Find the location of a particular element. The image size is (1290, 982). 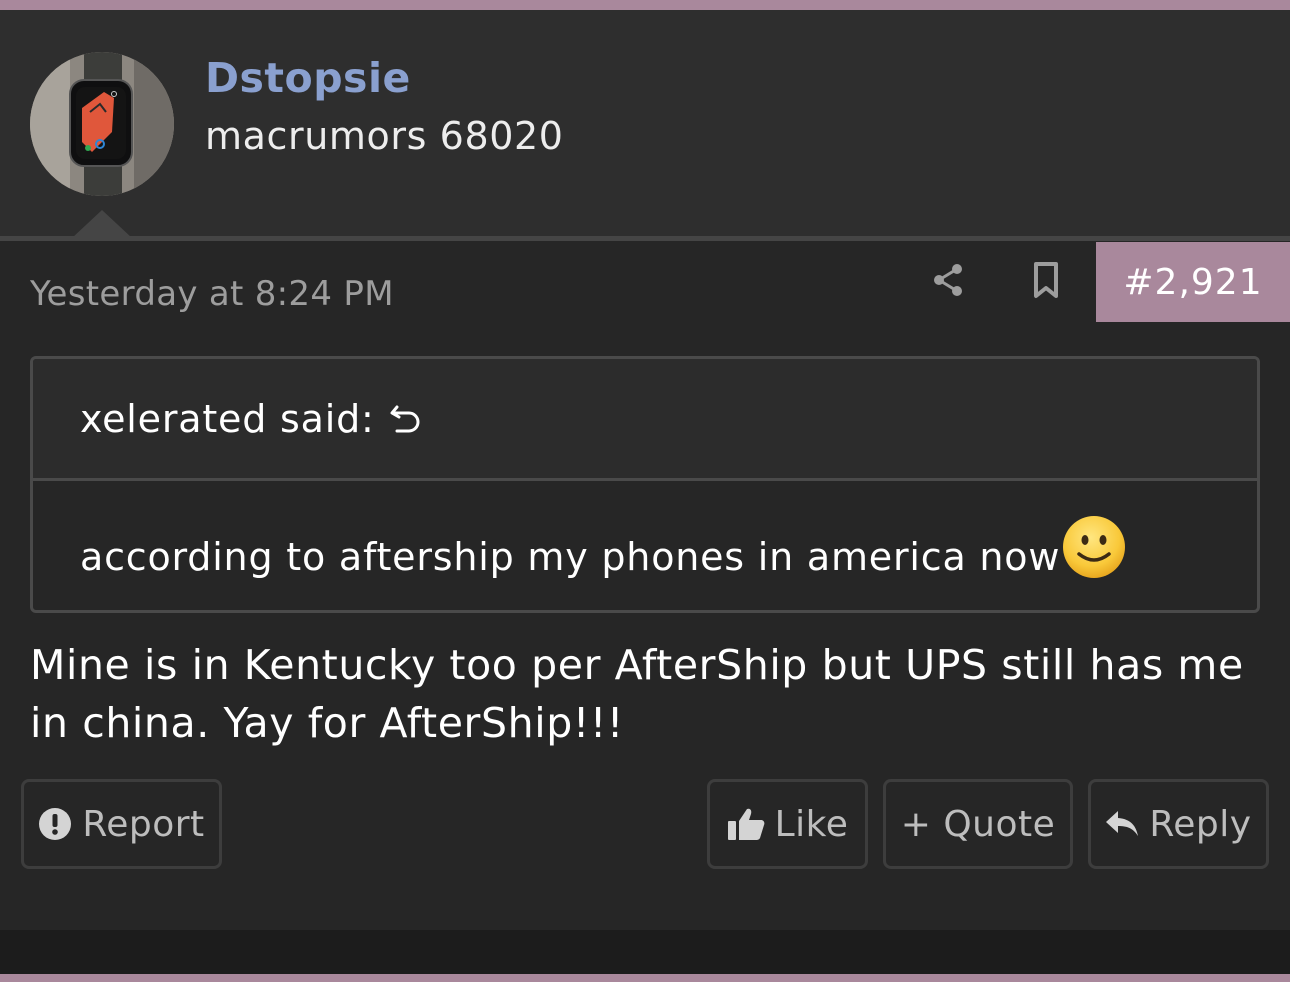

avatar-image is located at coordinates (102, 124).